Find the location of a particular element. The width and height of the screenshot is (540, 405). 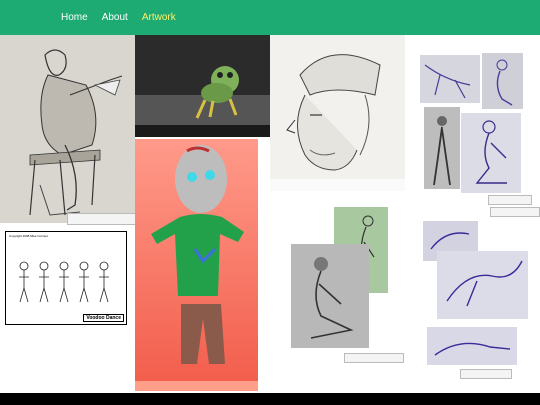

artwork-kneeling-figure is located at coordinates (491, 153).